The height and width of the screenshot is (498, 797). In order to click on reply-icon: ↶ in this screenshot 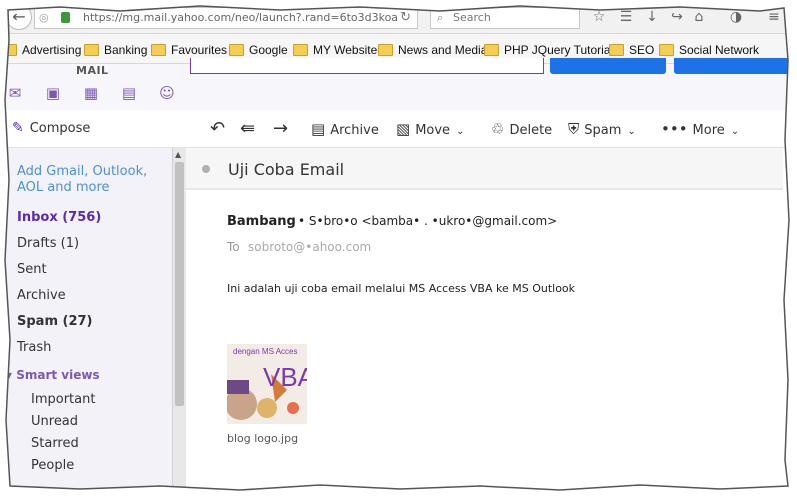, I will do `click(217, 128)`.